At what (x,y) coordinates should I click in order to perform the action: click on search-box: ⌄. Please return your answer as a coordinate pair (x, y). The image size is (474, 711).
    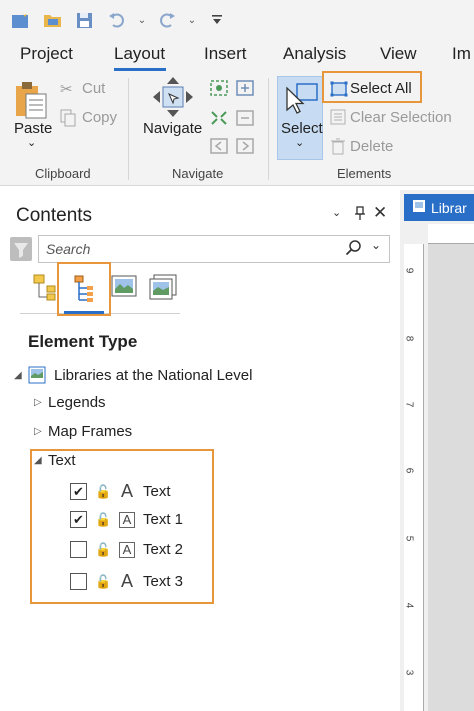
    Looking at the image, I should click on (214, 249).